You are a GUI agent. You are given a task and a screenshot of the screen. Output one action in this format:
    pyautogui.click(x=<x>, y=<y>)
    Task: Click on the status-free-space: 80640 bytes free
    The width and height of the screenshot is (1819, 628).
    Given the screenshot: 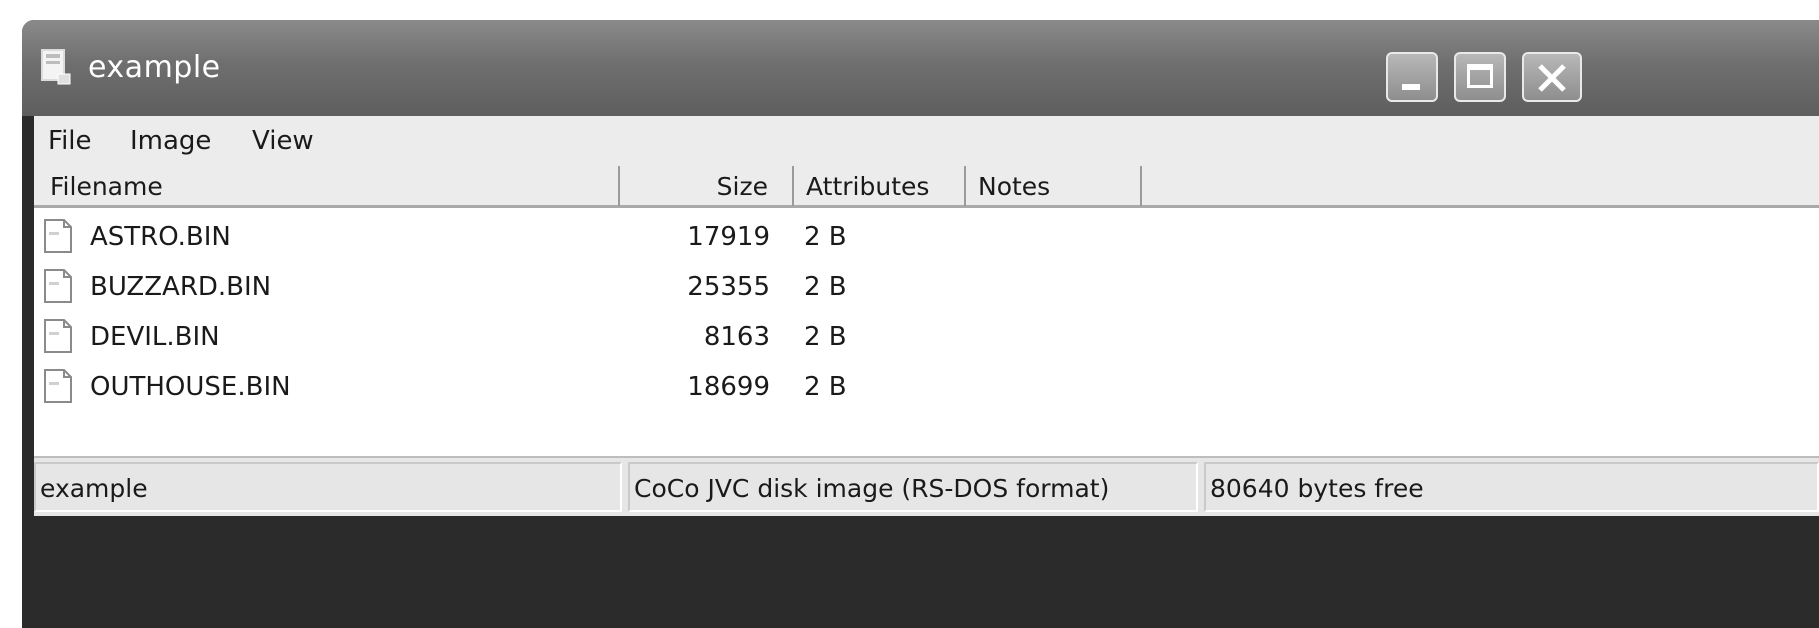 What is the action you would take?
    pyautogui.click(x=1511, y=487)
    